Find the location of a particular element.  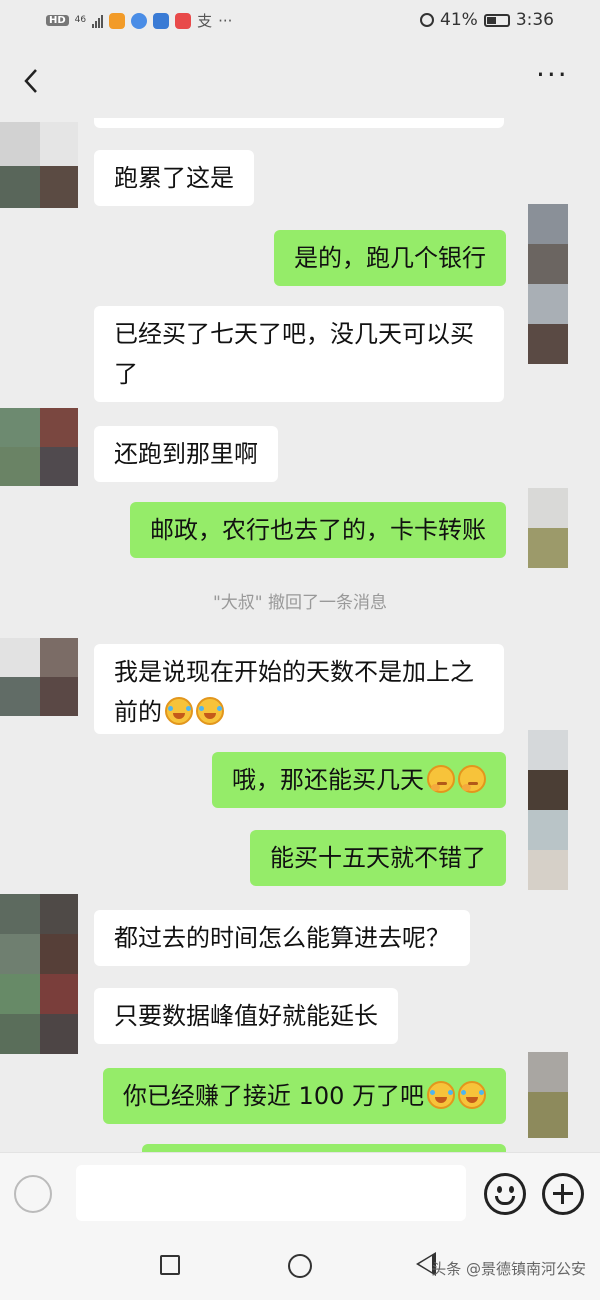

system-navigation-bar: 头条 @景德镇南河公安 is located at coordinates (300, 1266).